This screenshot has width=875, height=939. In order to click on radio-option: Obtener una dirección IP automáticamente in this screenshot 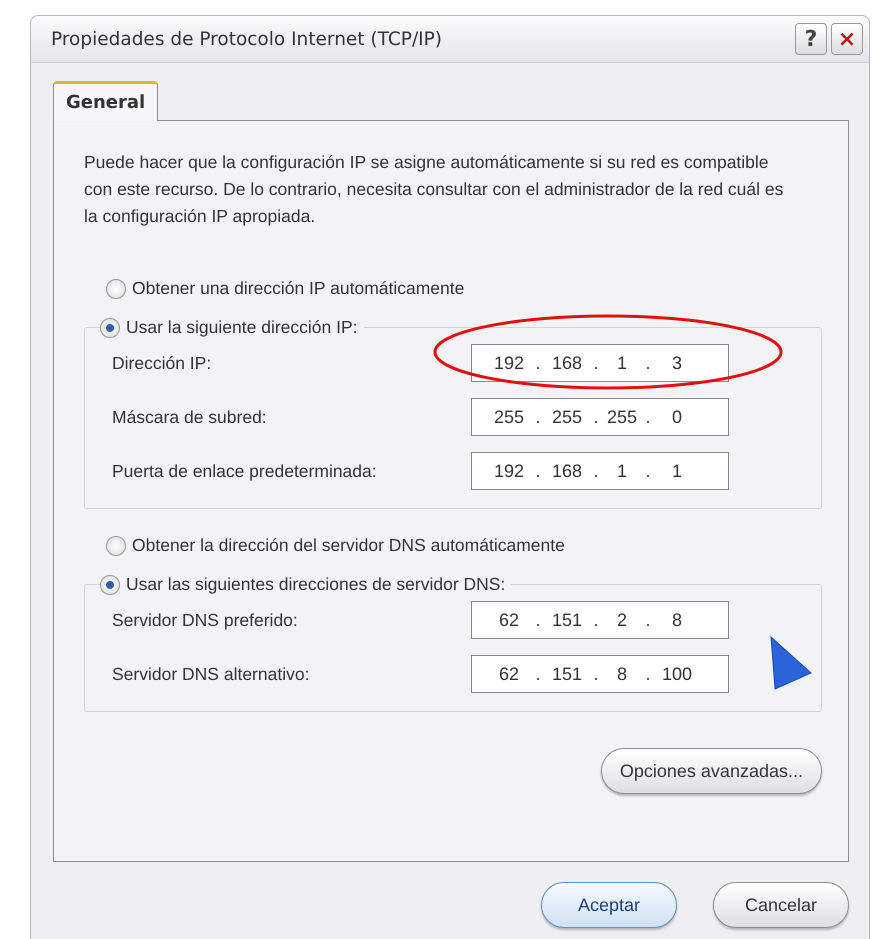, I will do `click(477, 288)`.